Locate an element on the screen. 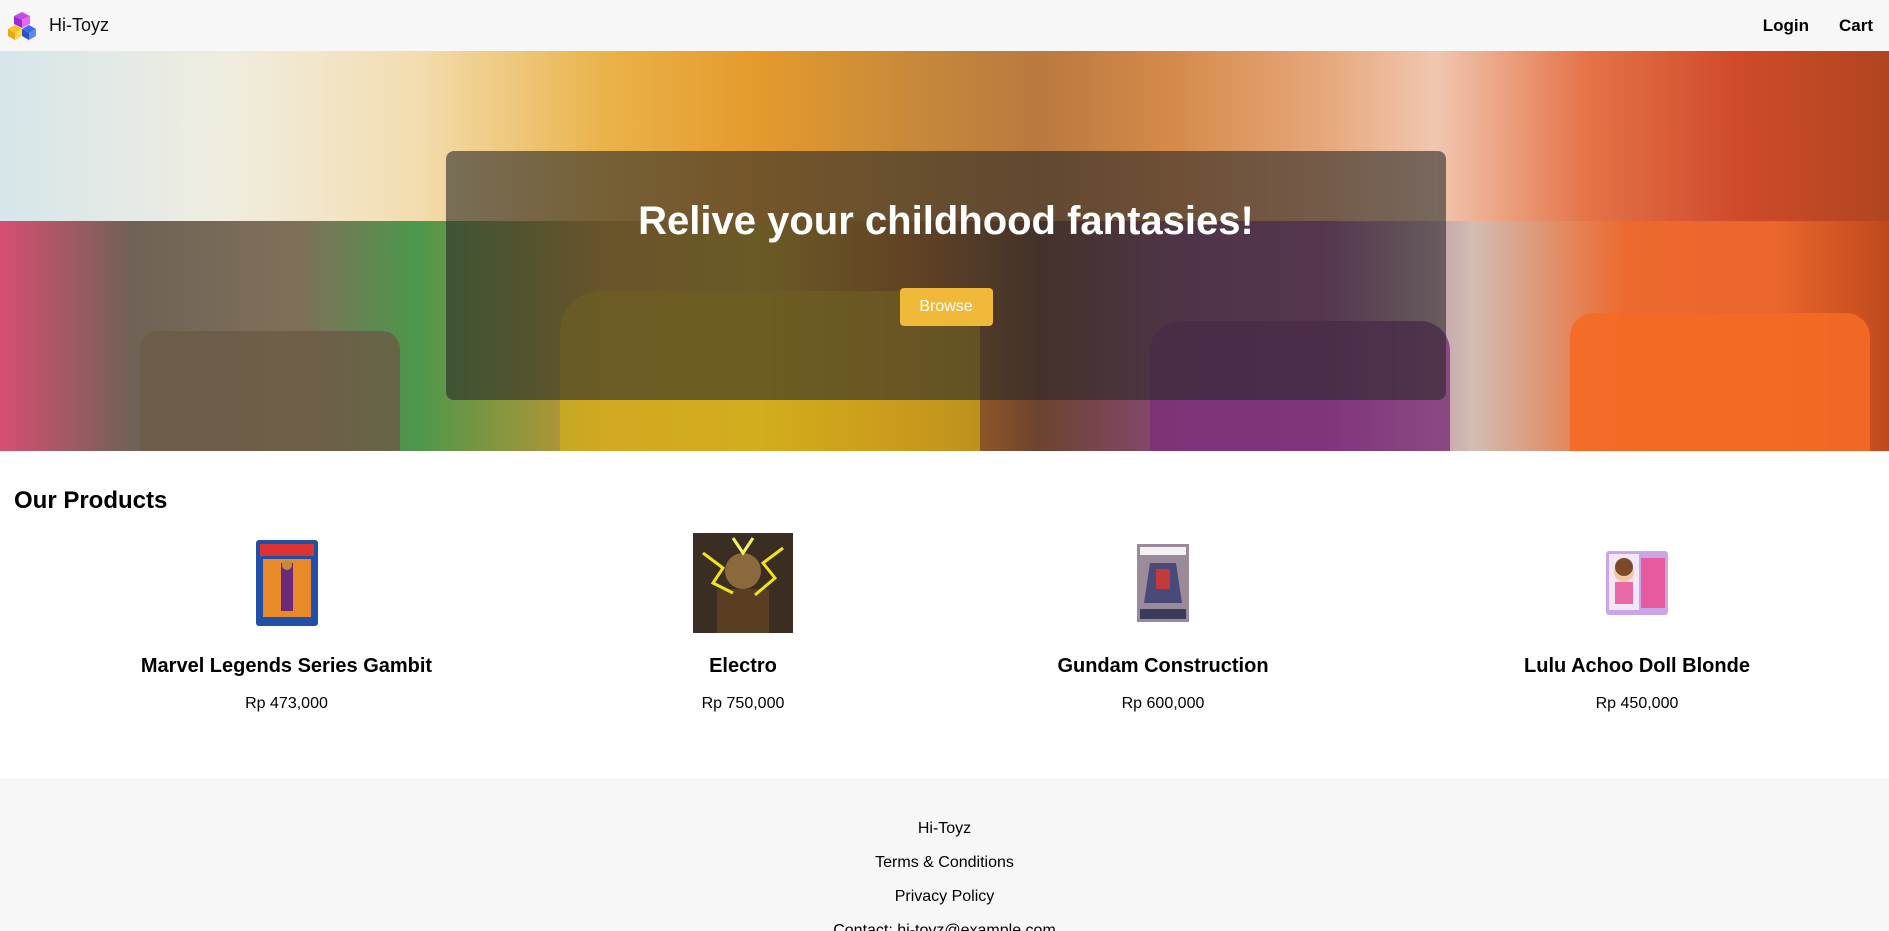 The image size is (1889, 931). cart-link: Cart is located at coordinates (1856, 26).